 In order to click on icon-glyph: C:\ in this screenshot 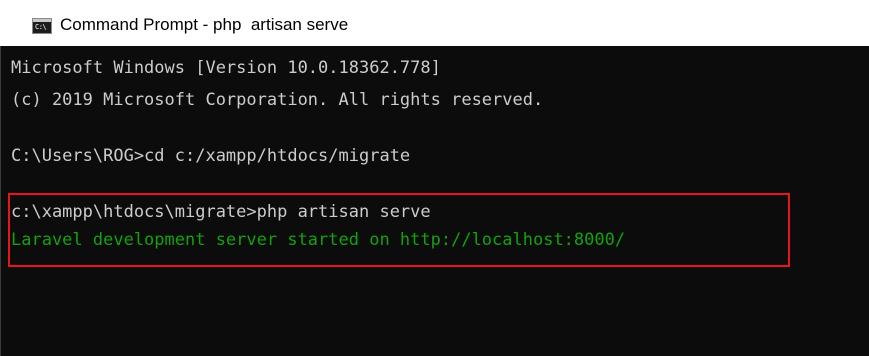, I will do `click(41, 27)`.